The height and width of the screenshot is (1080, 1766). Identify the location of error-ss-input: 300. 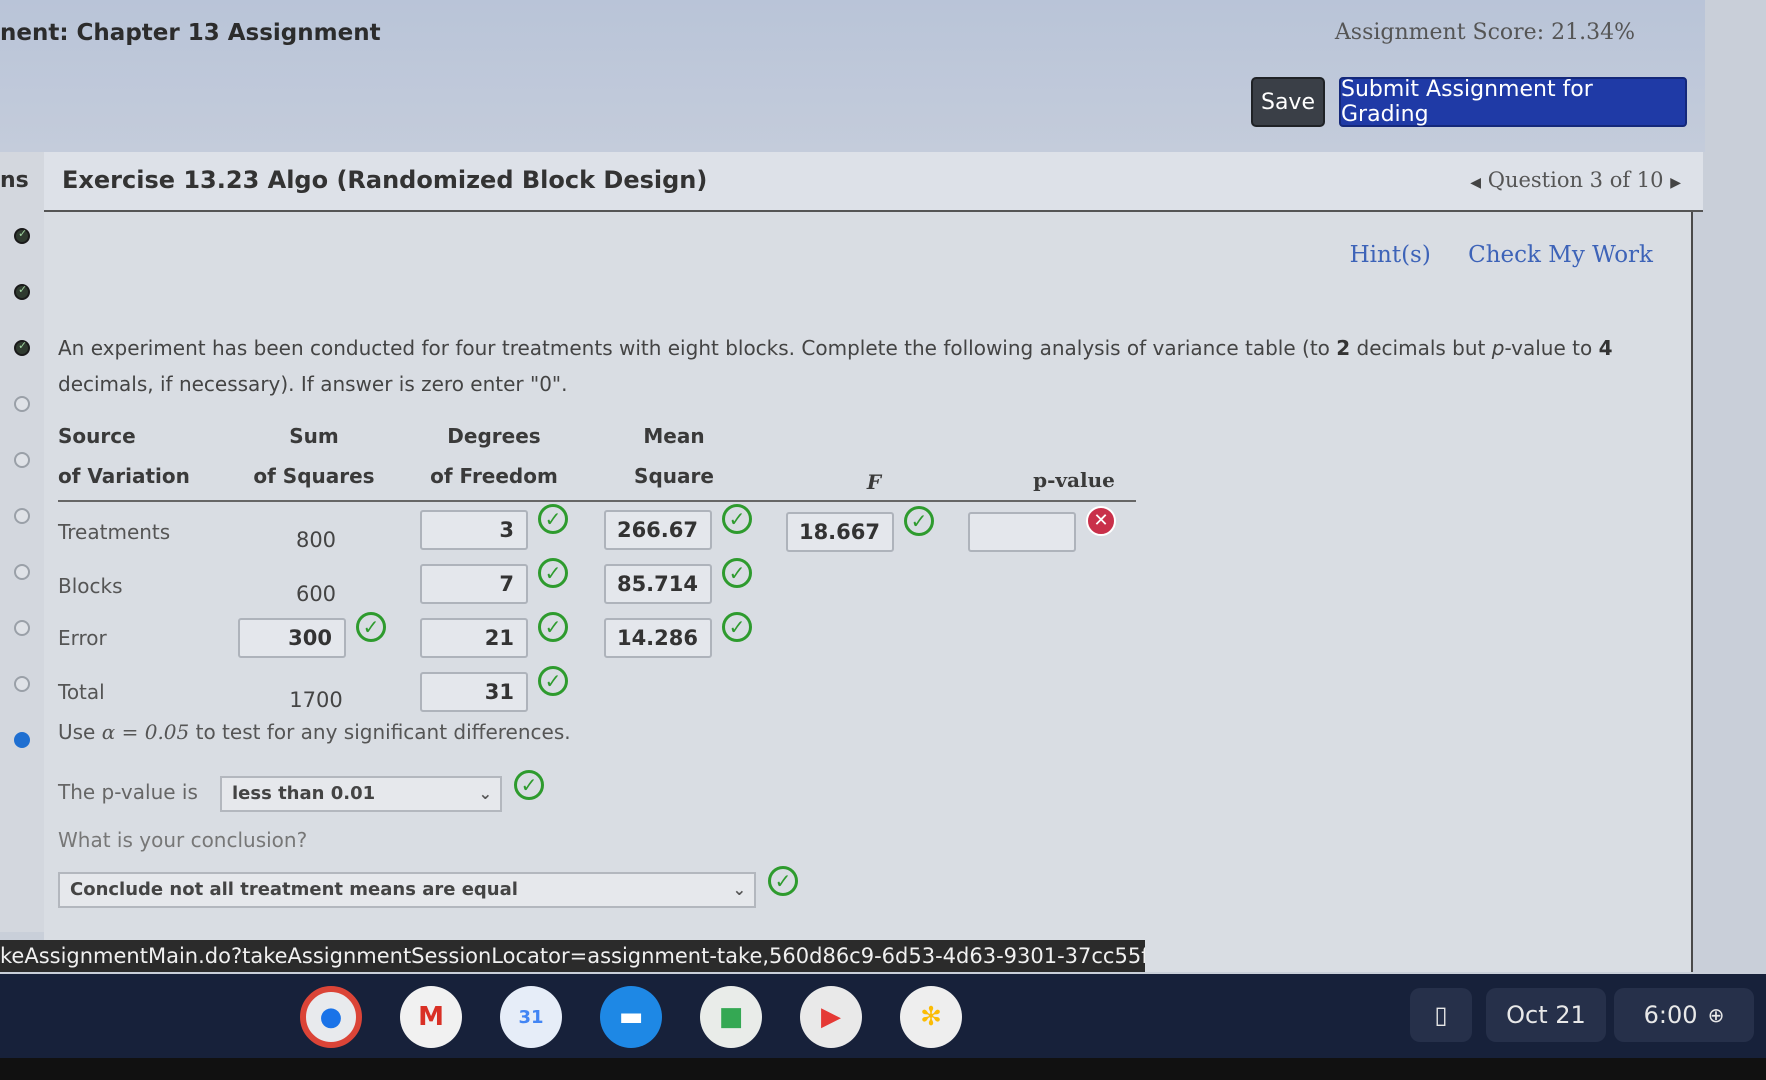
(292, 638).